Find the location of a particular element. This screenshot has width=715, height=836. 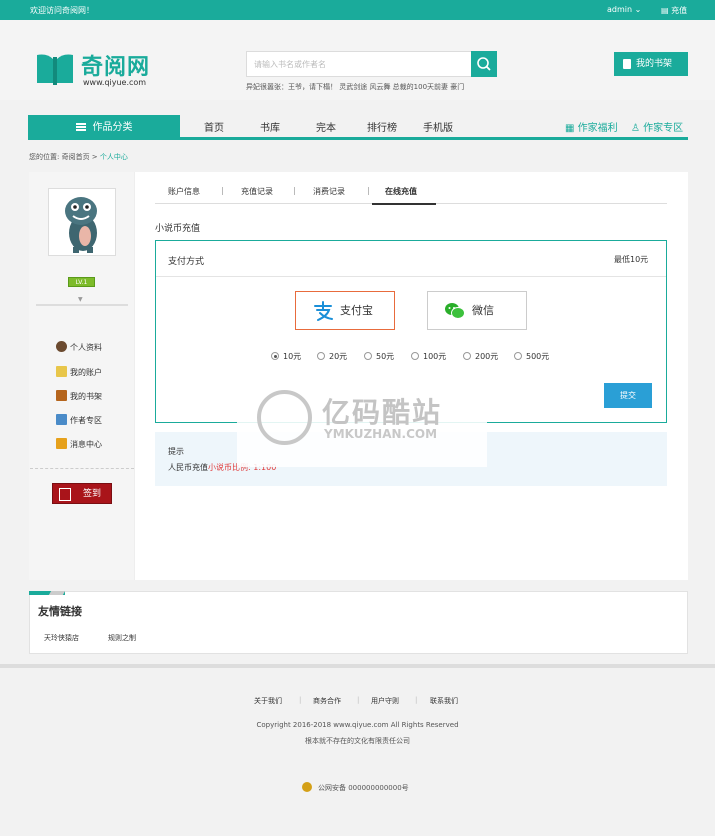

author-zone-link: ♙ 作家专区 is located at coordinates (657, 126).